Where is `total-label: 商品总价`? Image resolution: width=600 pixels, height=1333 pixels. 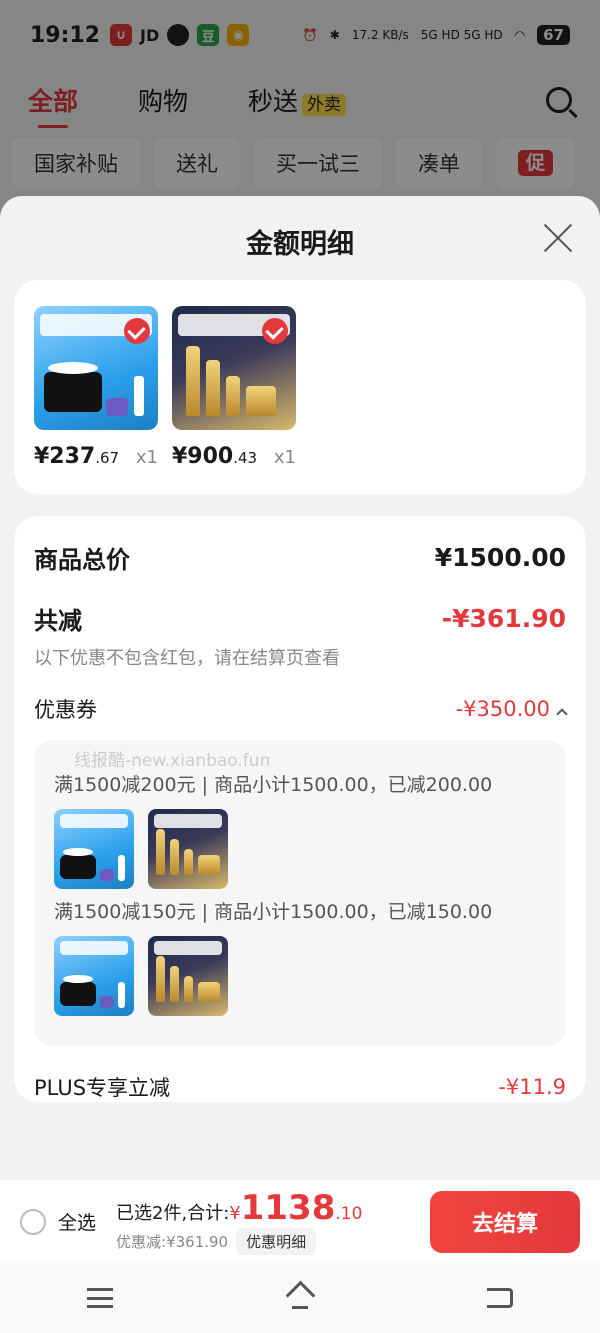 total-label: 商品总价 is located at coordinates (82, 560).